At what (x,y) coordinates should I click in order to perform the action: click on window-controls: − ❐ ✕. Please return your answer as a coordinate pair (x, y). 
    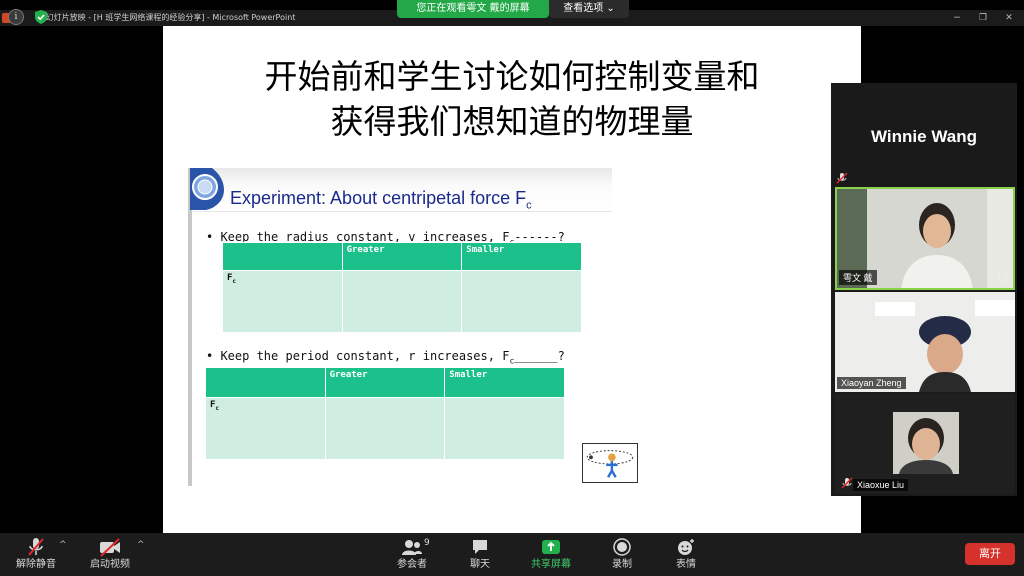
    Looking at the image, I should click on (983, 18).